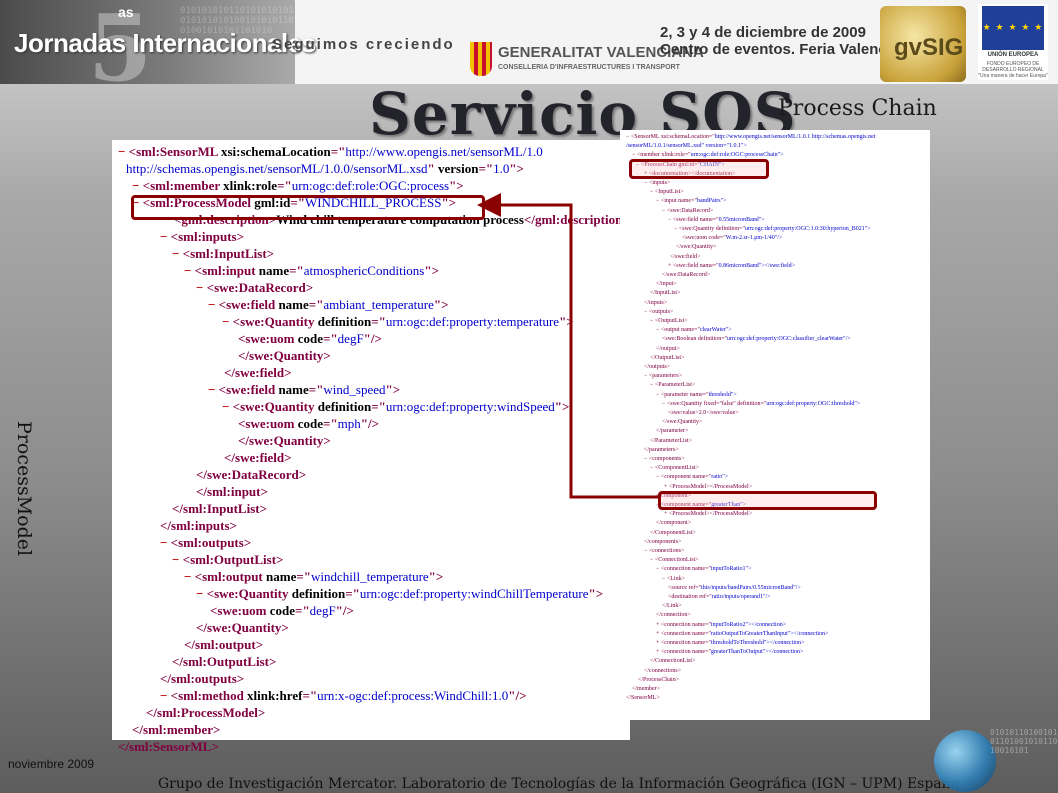 The image size is (1058, 793). What do you see at coordinates (683, 643) in the screenshot?
I see `chain-xml-tag: + <connection name="` at bounding box center [683, 643].